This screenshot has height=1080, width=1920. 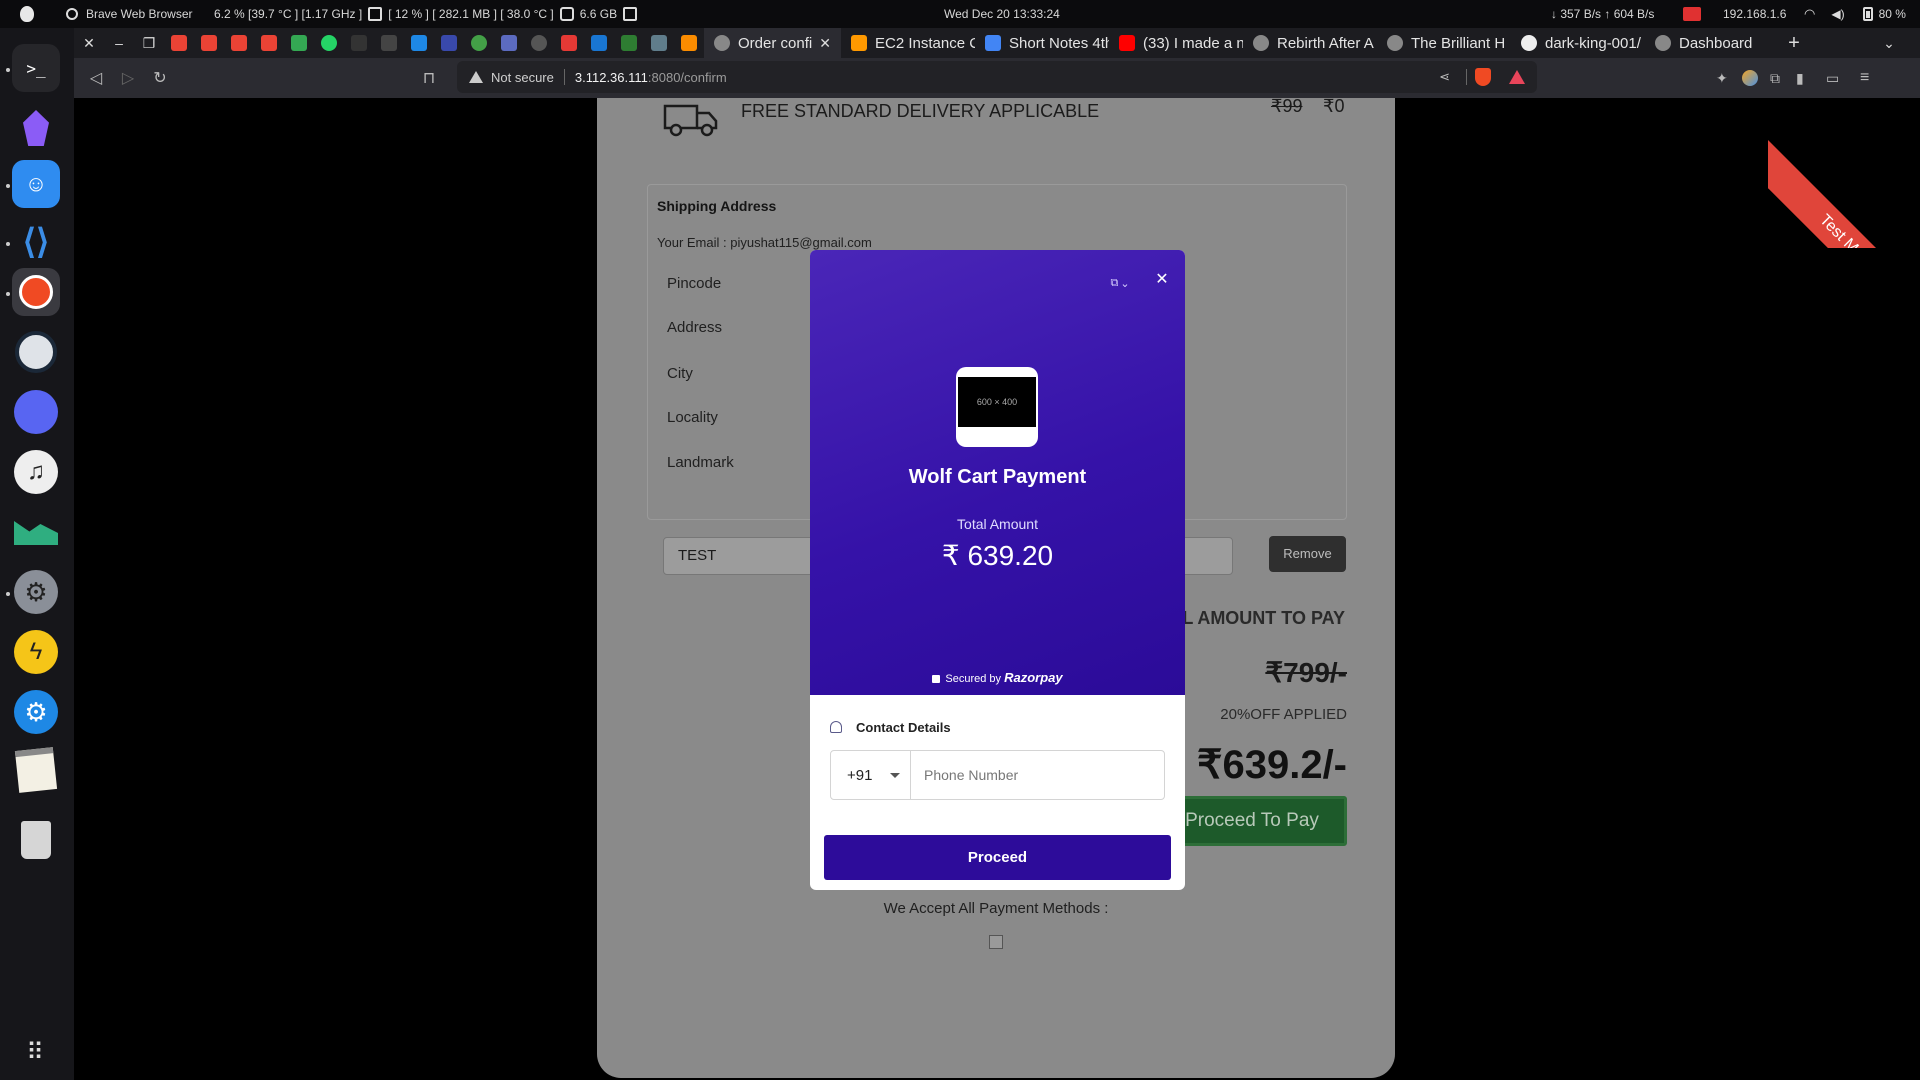 What do you see at coordinates (1603, 14) in the screenshot?
I see `network-speed: ↓ 357 B/s ↑ 604 B/s` at bounding box center [1603, 14].